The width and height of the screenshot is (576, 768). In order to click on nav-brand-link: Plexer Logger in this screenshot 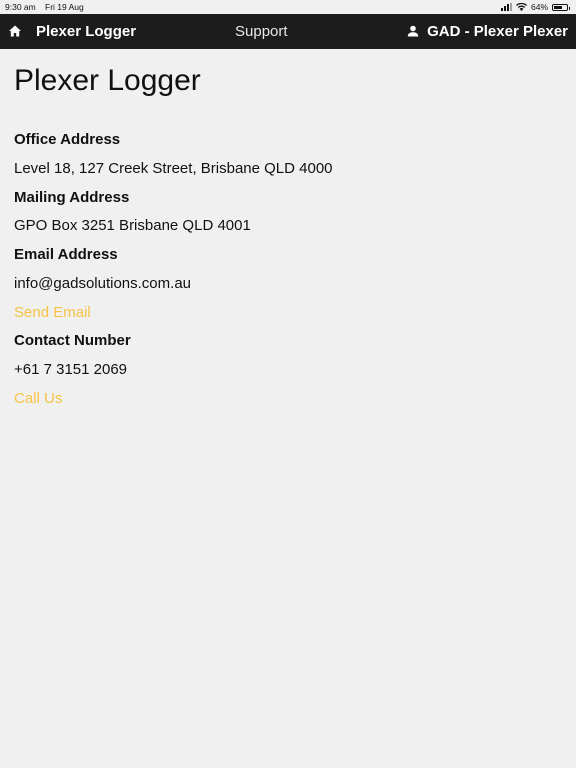, I will do `click(86, 31)`.